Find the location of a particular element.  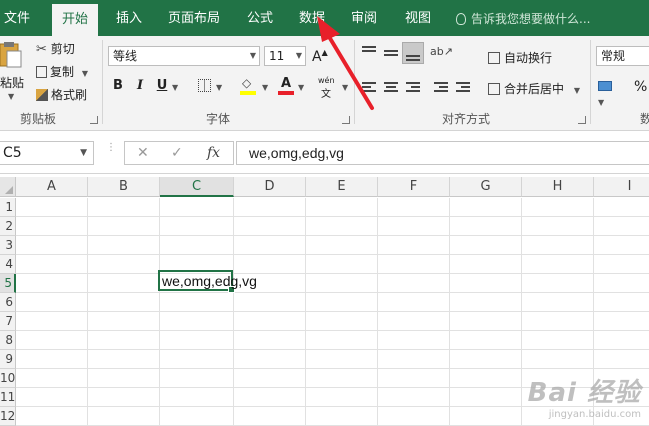

font-color-button: A is located at coordinates (287, 86).